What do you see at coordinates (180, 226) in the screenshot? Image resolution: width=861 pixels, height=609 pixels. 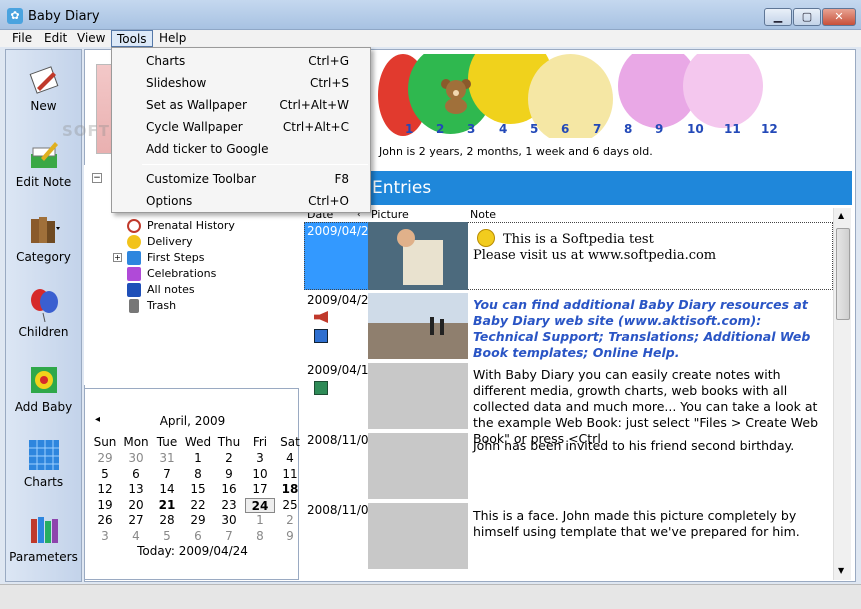 I see `tree-item-prenatal-history: Prenatal History` at bounding box center [180, 226].